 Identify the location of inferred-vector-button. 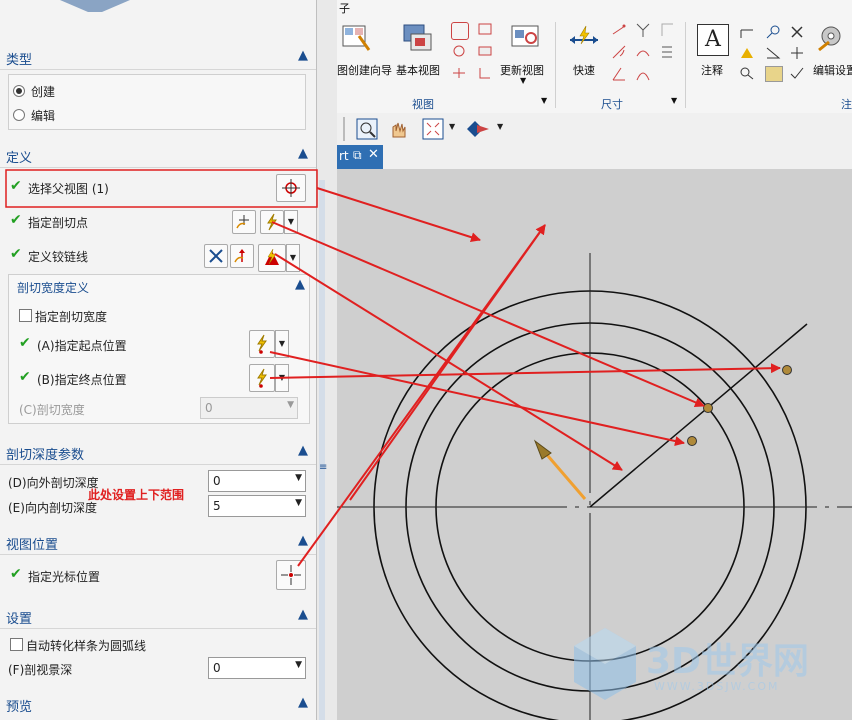
(272, 258).